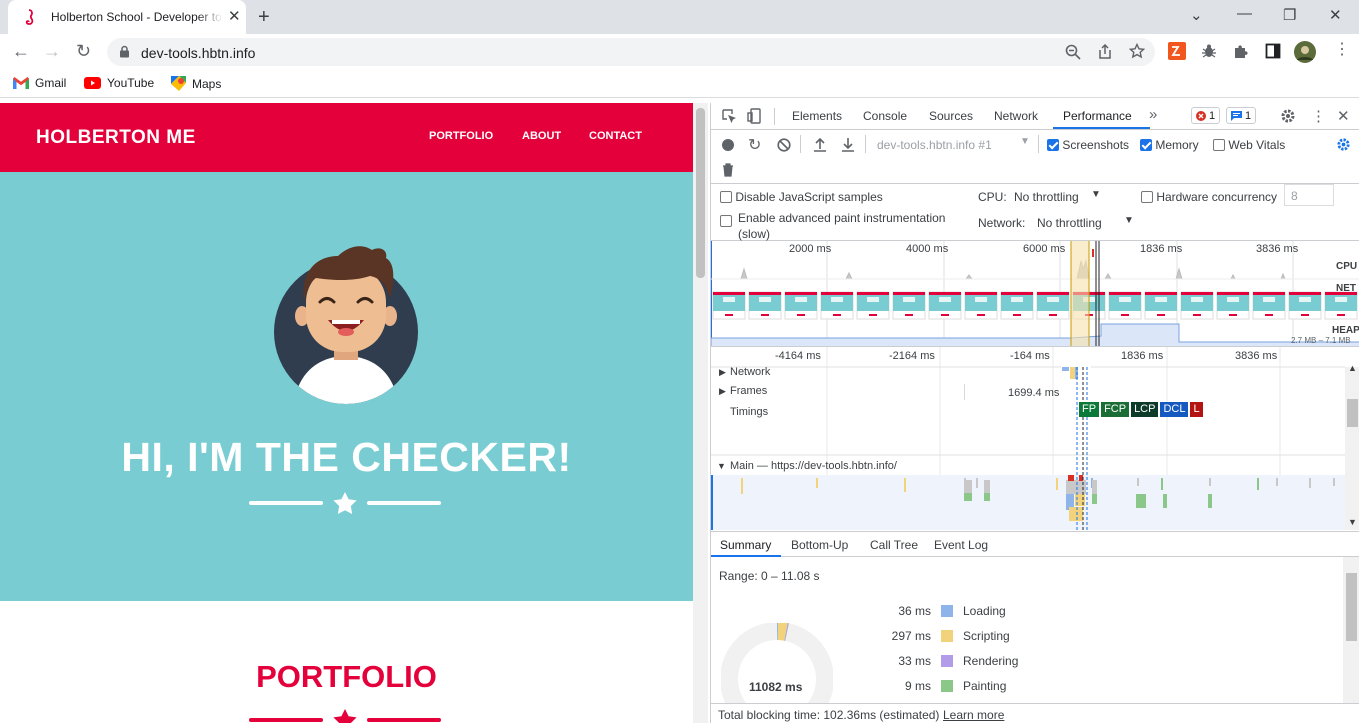  What do you see at coordinates (1206, 115) in the screenshot?
I see `error-count-badge: 1` at bounding box center [1206, 115].